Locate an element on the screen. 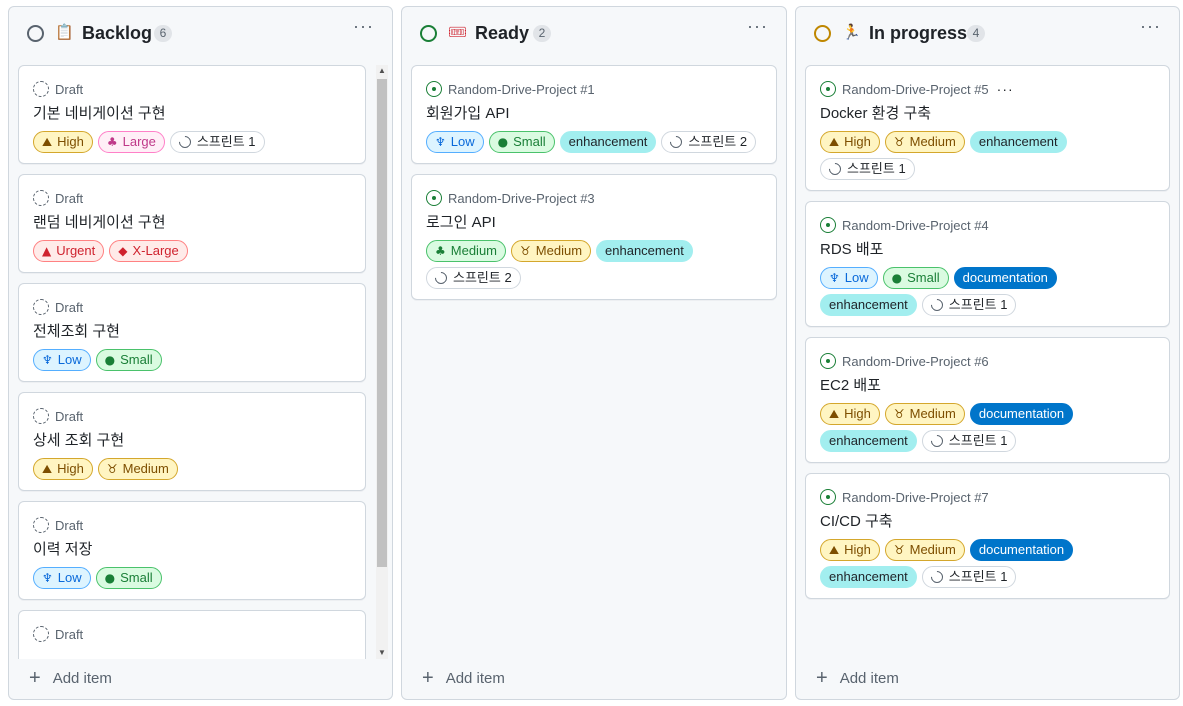 This screenshot has width=1183, height=706. card-title: 이력 저장 is located at coordinates (192, 550).